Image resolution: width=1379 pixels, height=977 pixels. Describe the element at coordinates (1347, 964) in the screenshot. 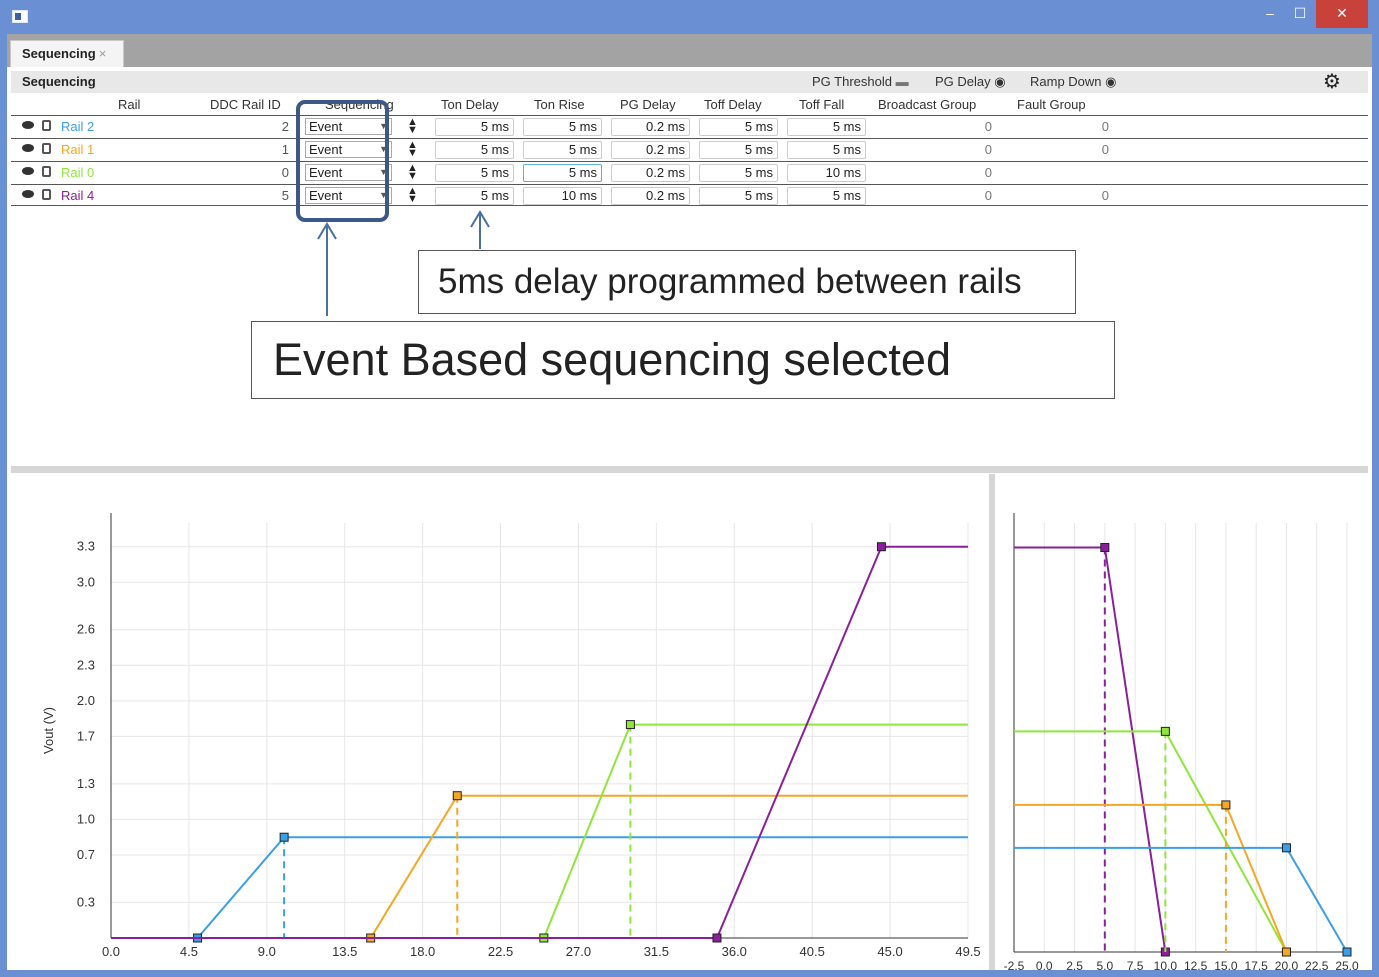

I see `x-tick-label: 25.0` at that location.